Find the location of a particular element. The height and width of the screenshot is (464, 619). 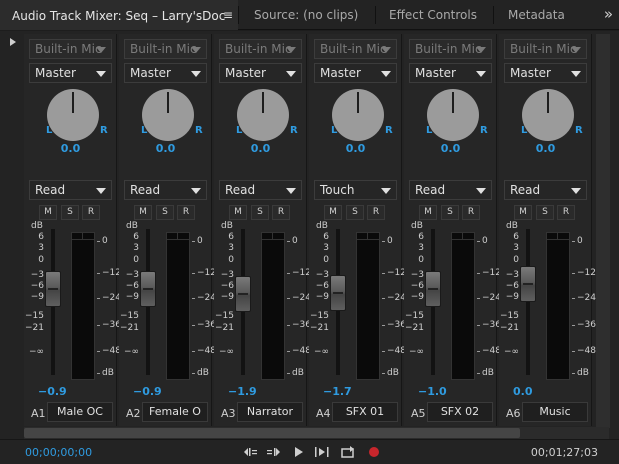

tab-audio-track-mixer: Audio Track Mixer: Seq – Larry'sDoc is located at coordinates (119, 15).